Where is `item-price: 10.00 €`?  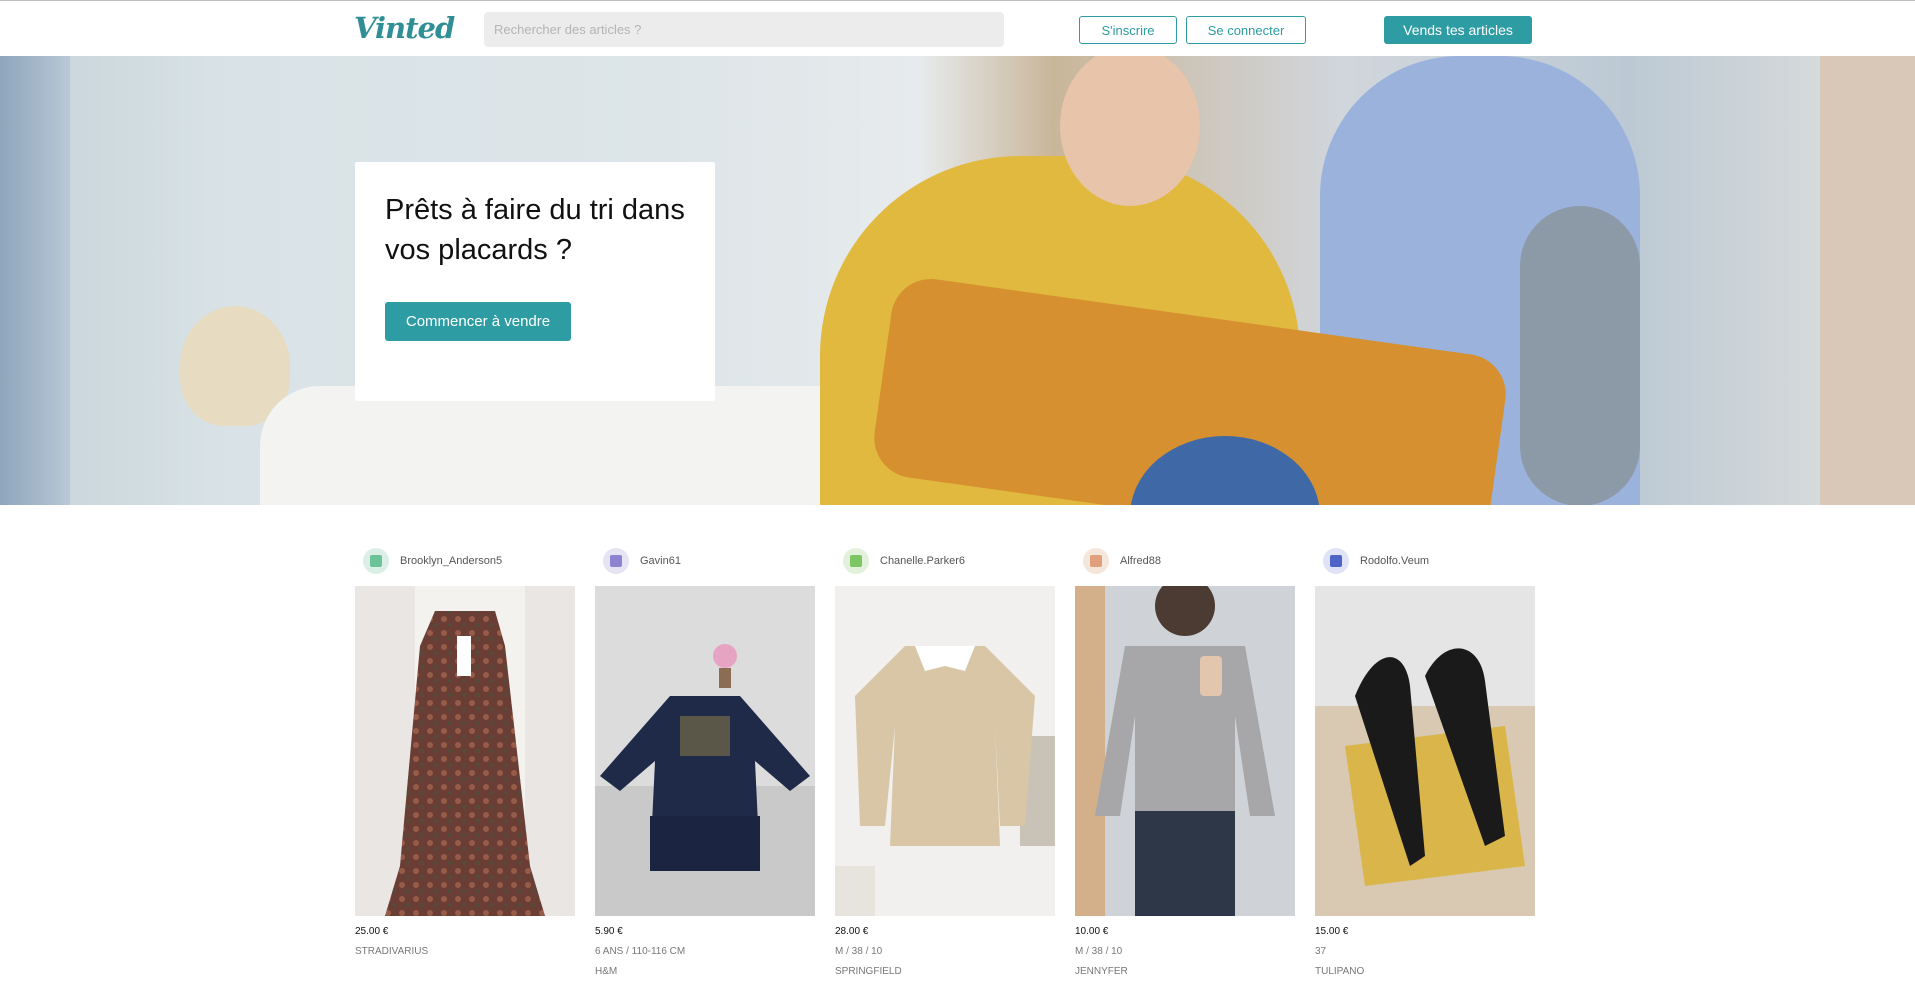
item-price: 10.00 € is located at coordinates (1092, 931).